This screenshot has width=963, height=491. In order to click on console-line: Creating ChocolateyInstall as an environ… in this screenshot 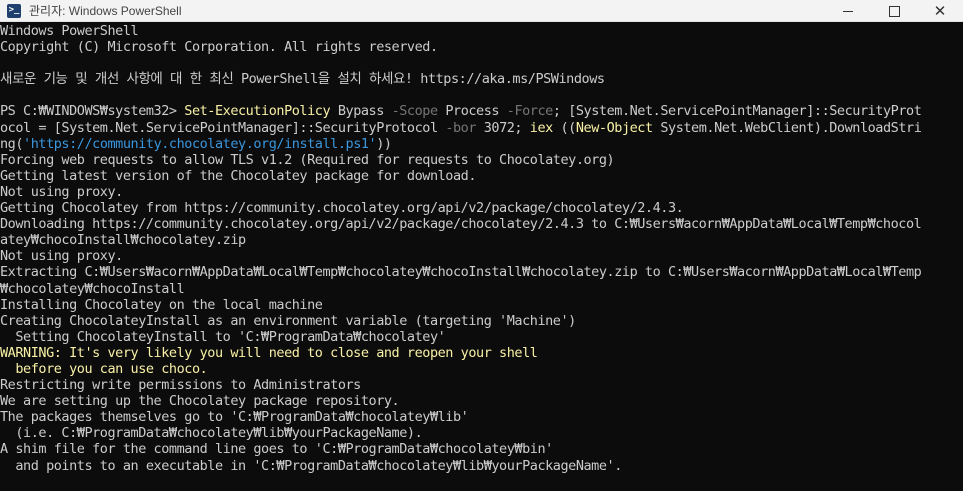, I will do `click(288, 320)`.